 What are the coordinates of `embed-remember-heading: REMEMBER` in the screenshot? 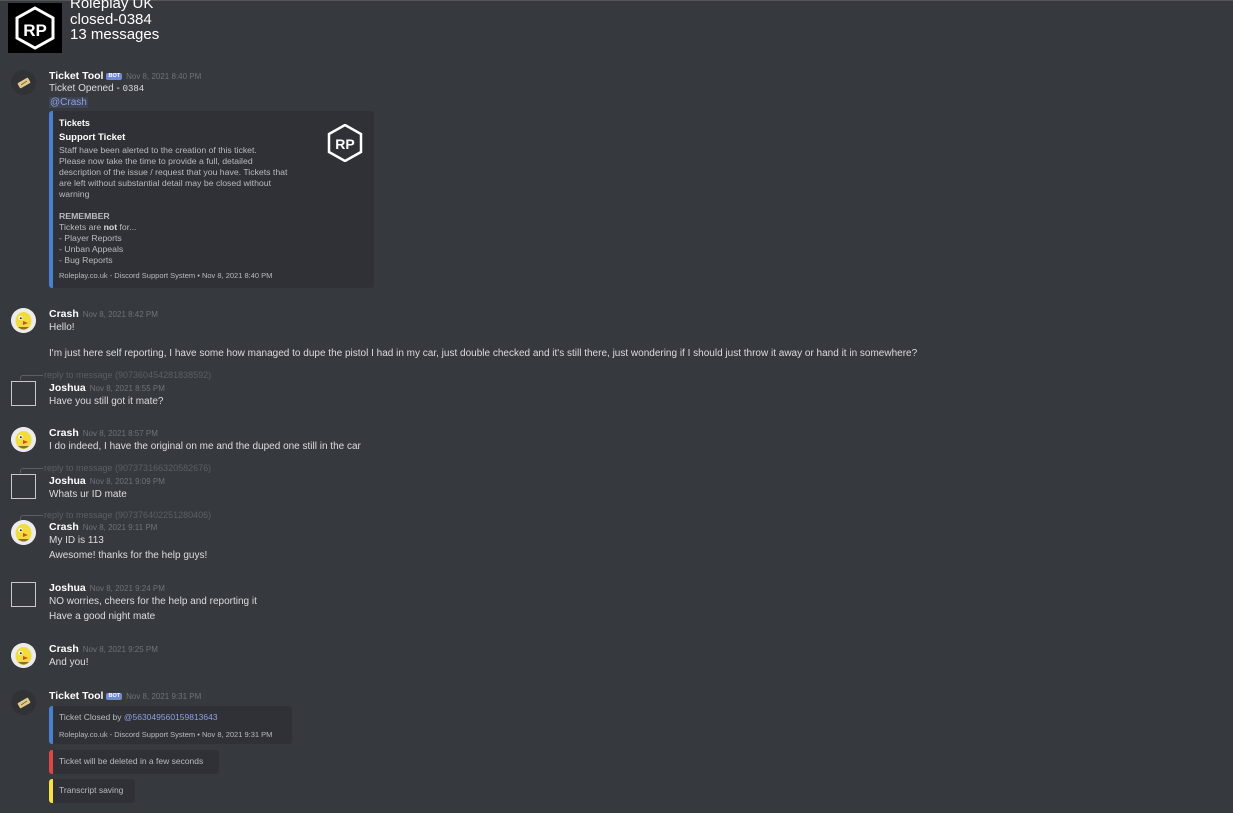 It's located at (84, 216).